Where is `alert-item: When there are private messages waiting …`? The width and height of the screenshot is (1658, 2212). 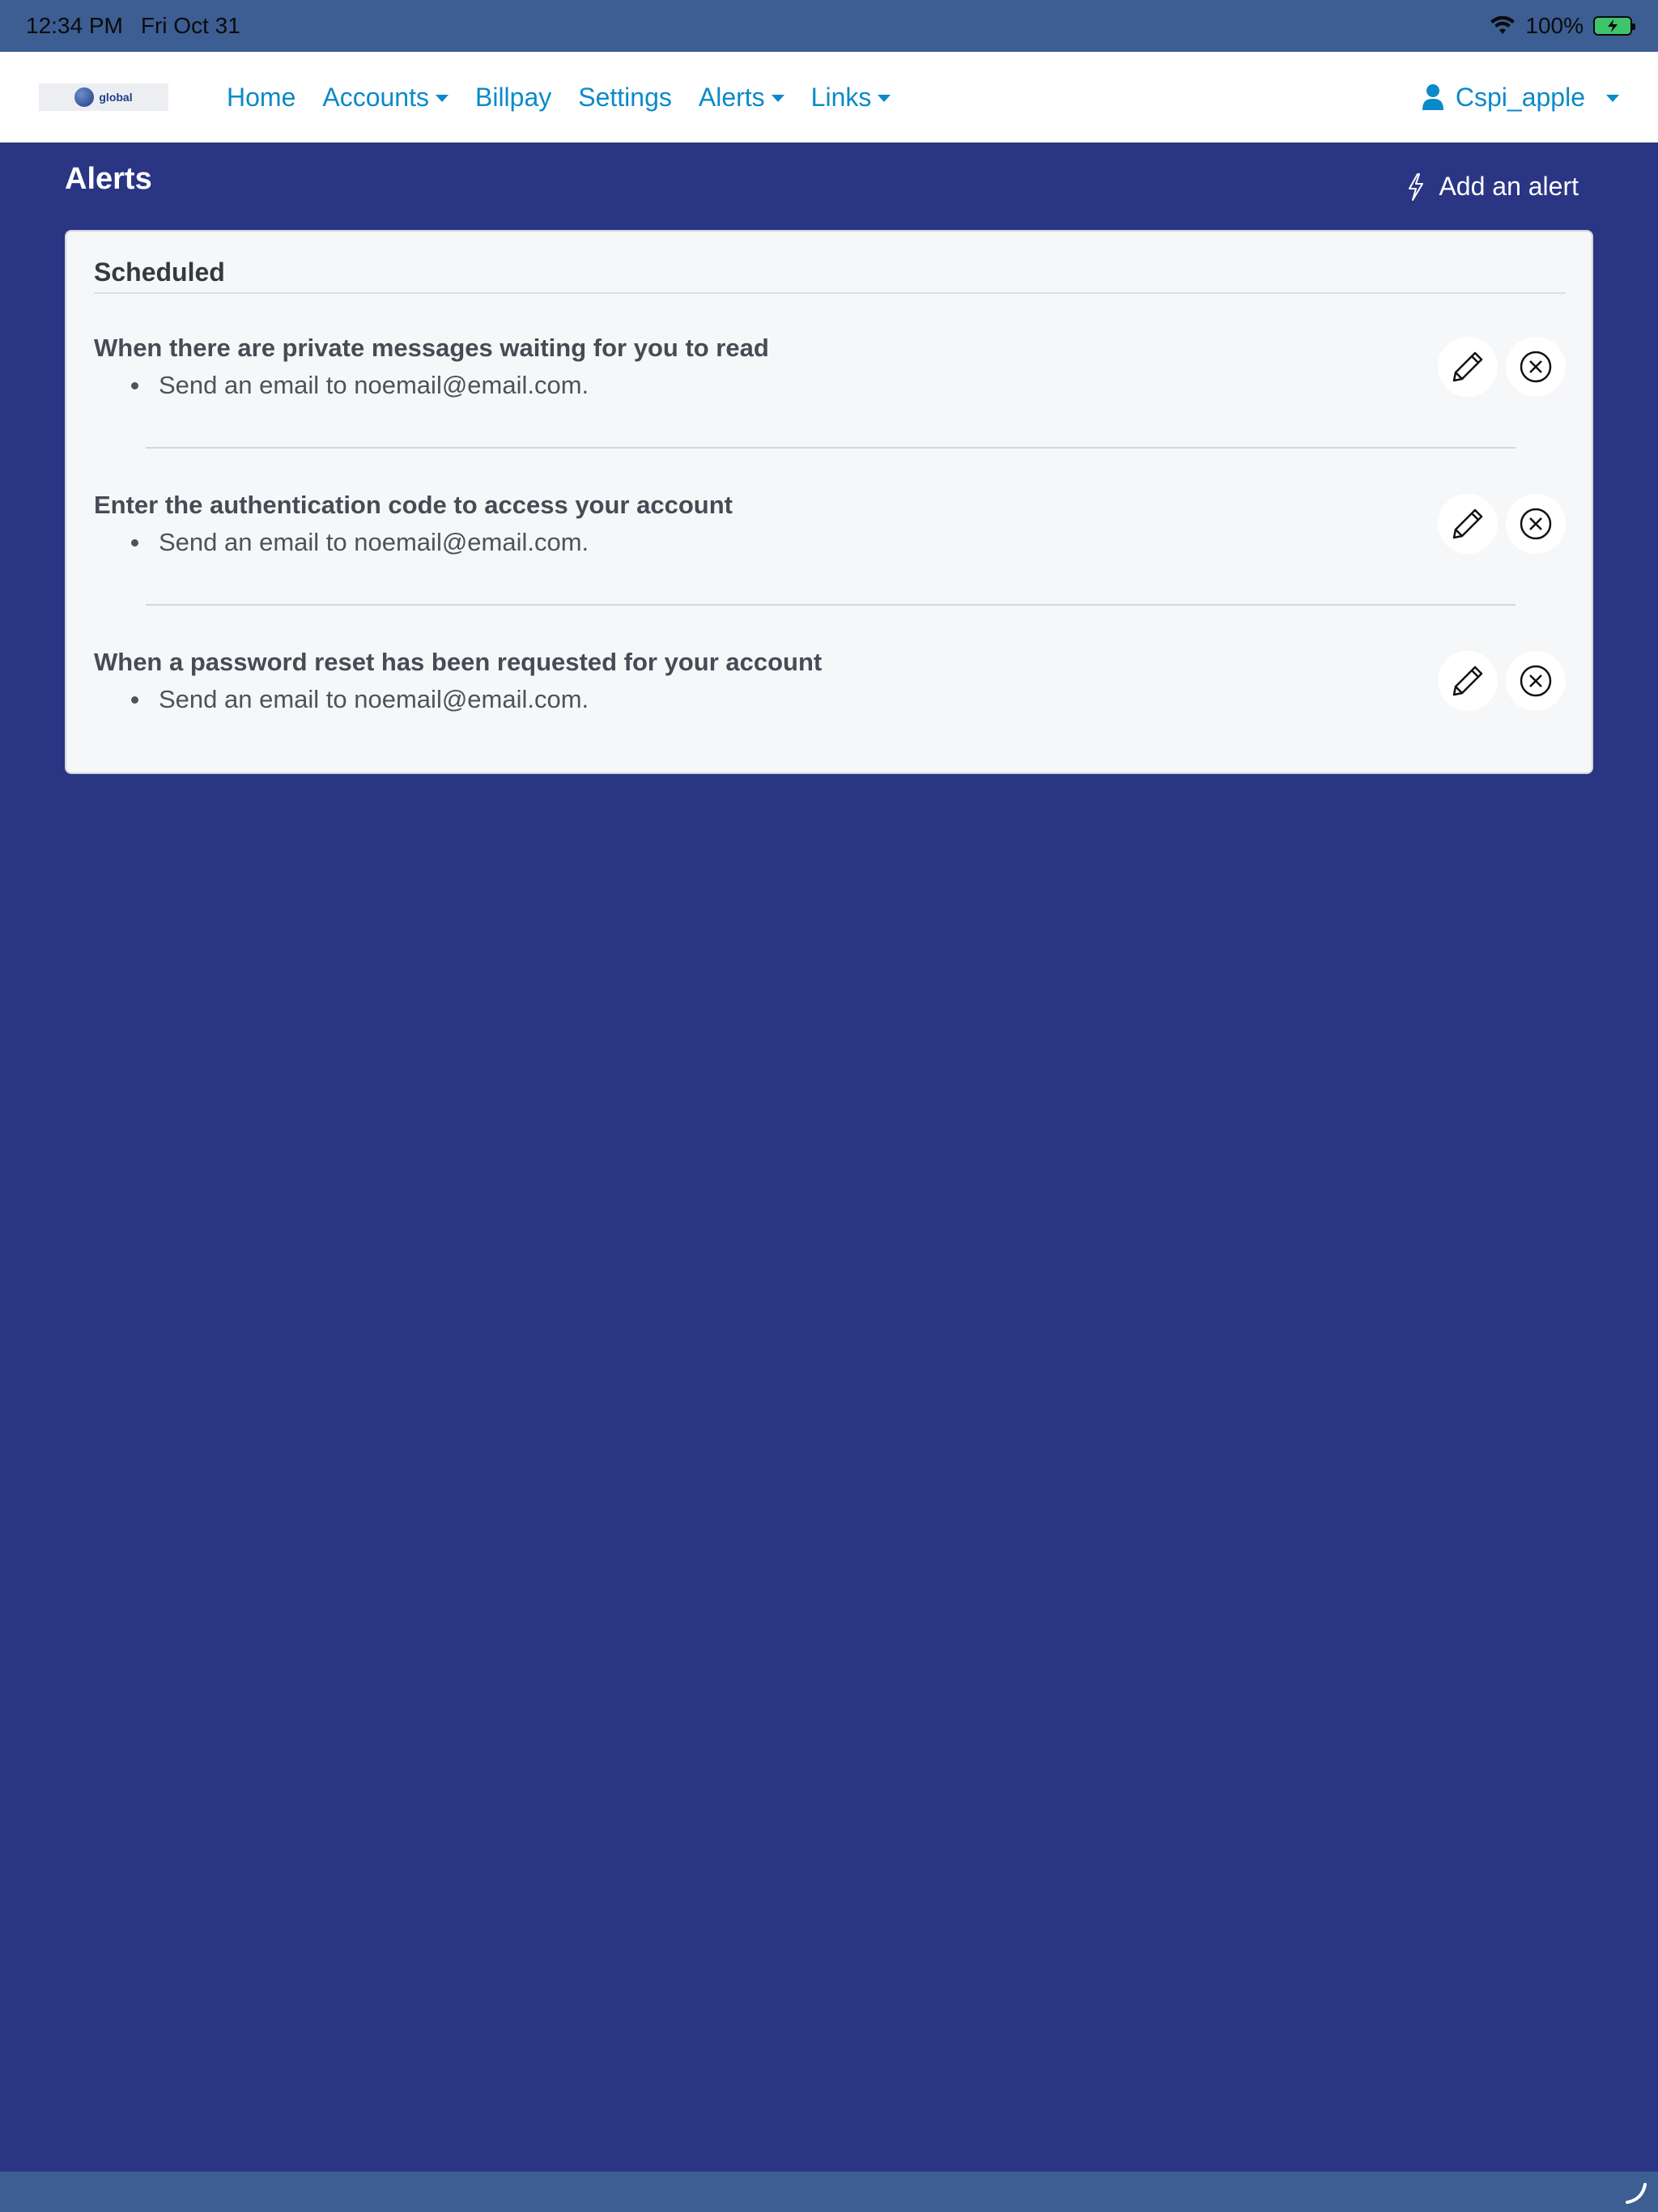
alert-item: When there are private messages waiting … is located at coordinates (830, 367).